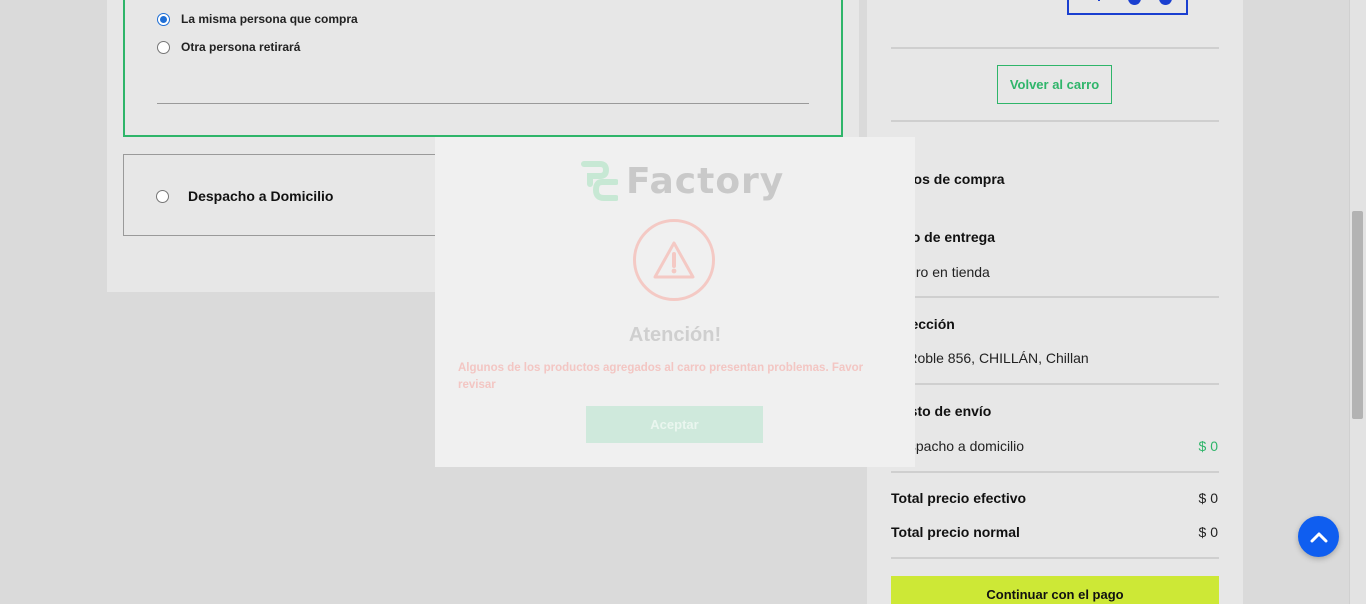 This screenshot has height=604, width=1366. What do you see at coordinates (1127, 7) in the screenshot?
I see `quantity-stepper` at bounding box center [1127, 7].